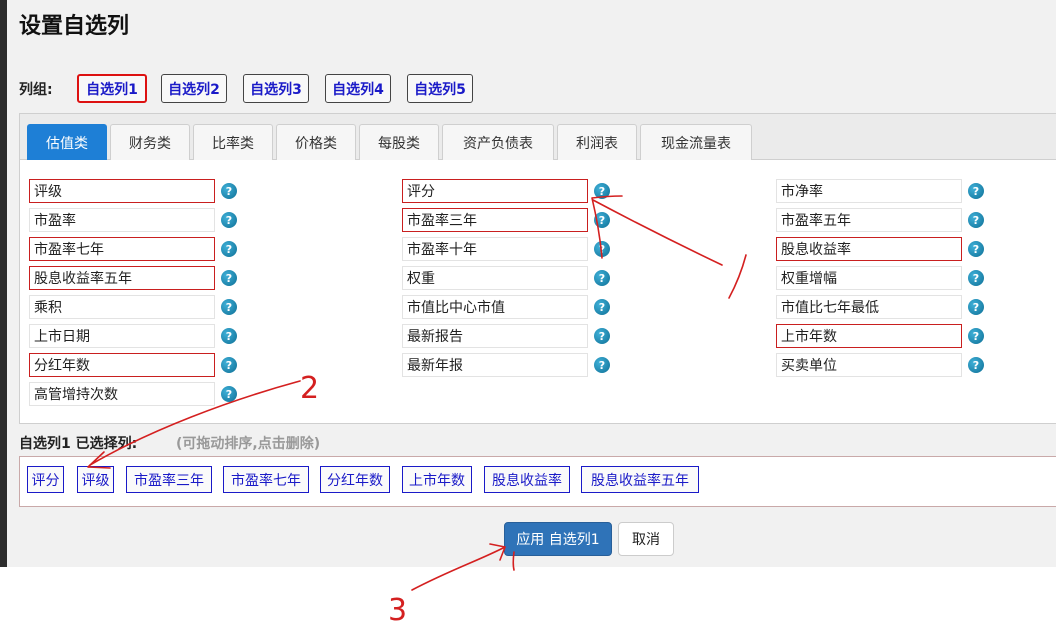  Describe the element at coordinates (45, 479) in the screenshot. I see `selected-chip: 评分` at that location.